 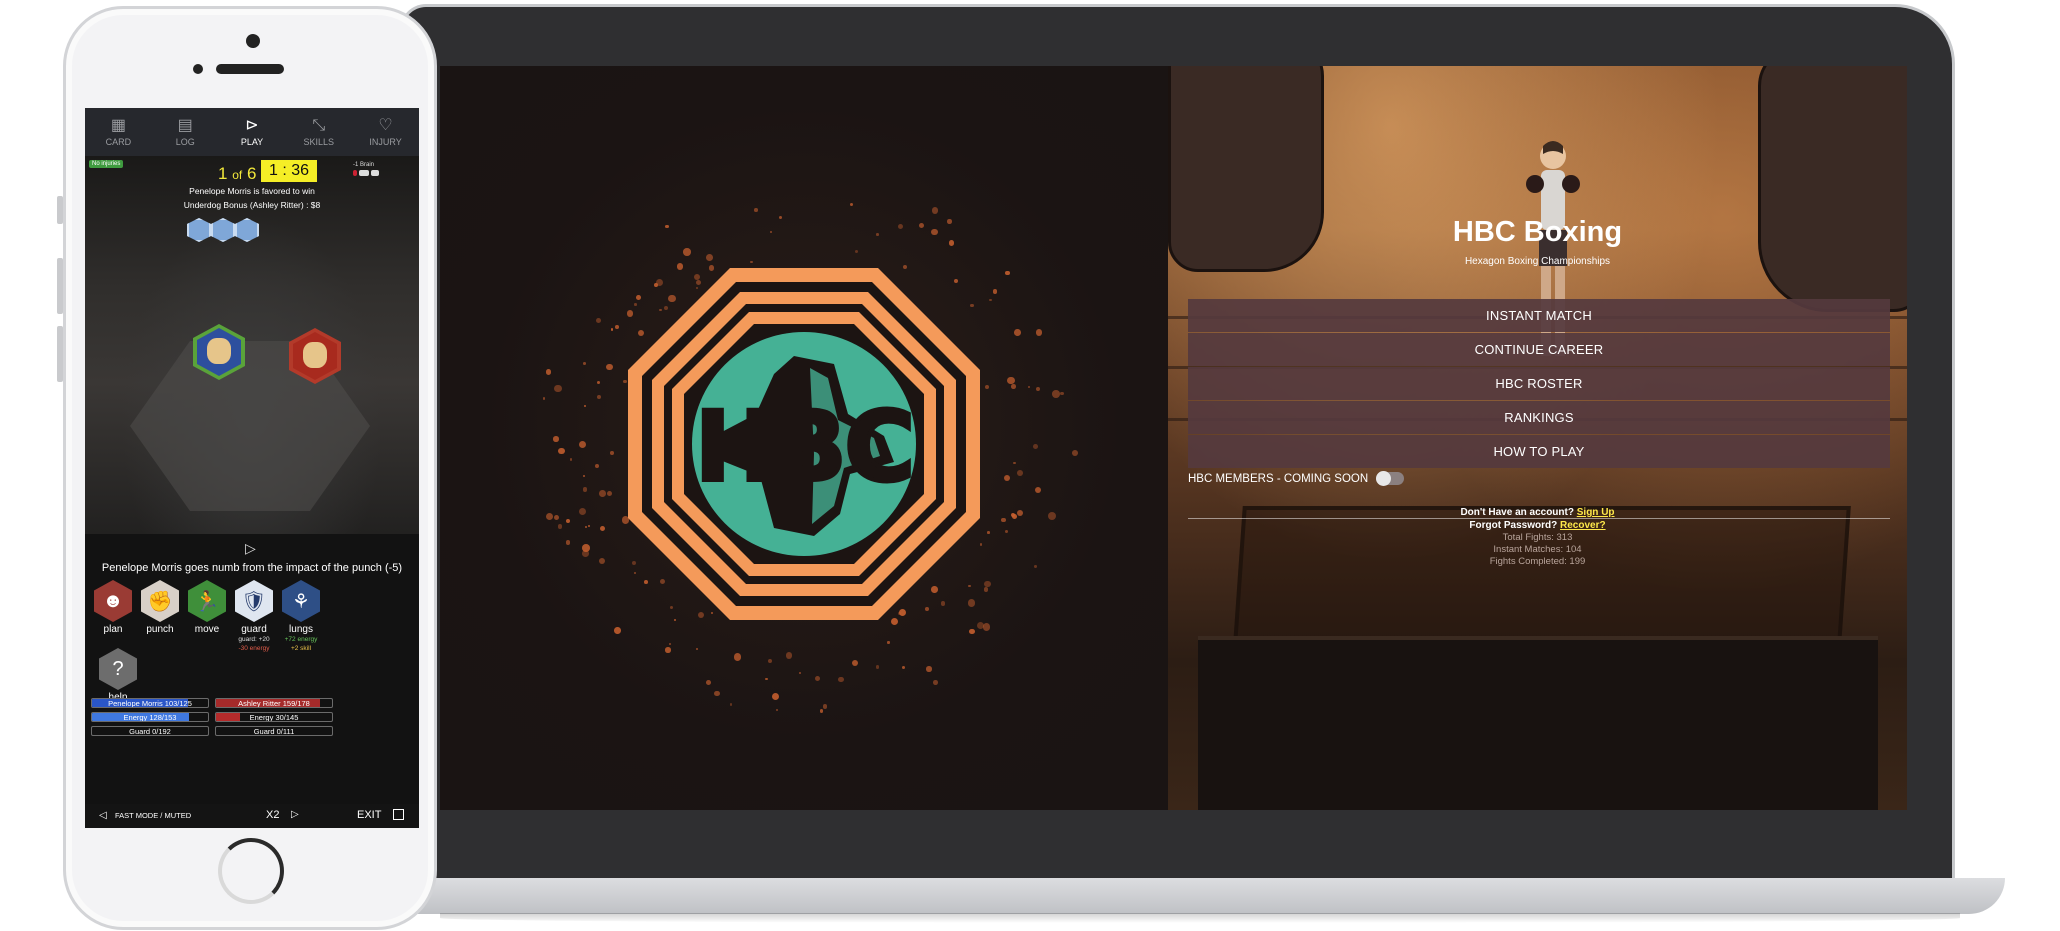 I want to click on total-fights-stat: Total Fights: 313, so click(x=1537, y=537).